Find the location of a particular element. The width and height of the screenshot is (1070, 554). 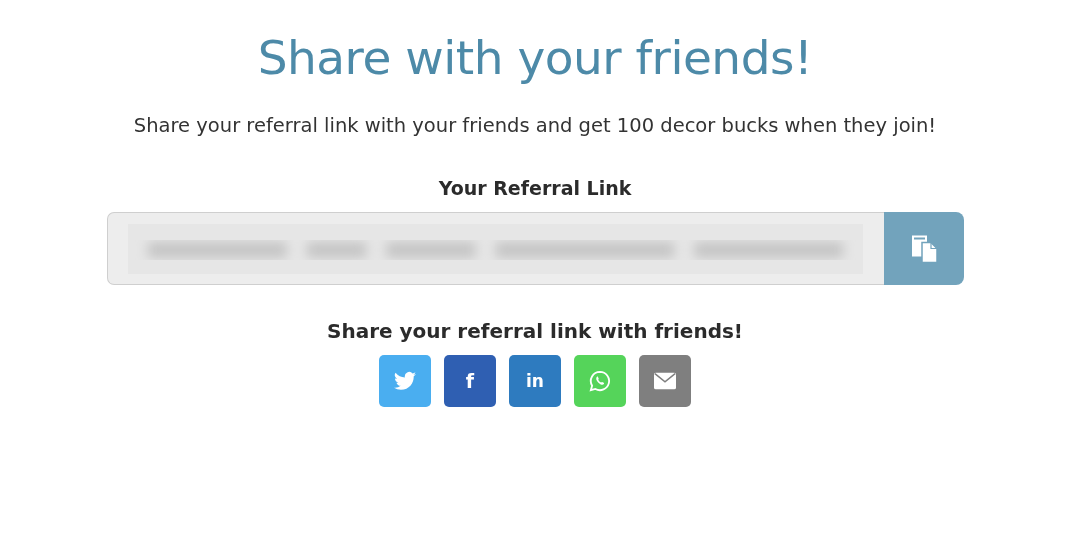

email-button is located at coordinates (665, 381).